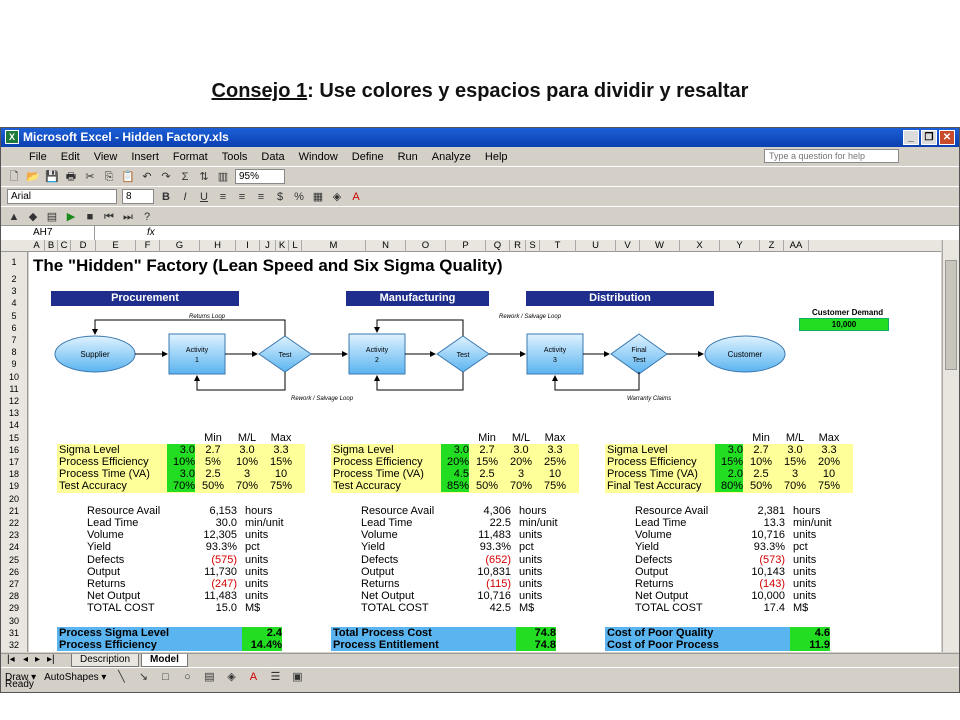  Describe the element at coordinates (455, 486) in the screenshot. I see `param-value-cell: 85%` at that location.